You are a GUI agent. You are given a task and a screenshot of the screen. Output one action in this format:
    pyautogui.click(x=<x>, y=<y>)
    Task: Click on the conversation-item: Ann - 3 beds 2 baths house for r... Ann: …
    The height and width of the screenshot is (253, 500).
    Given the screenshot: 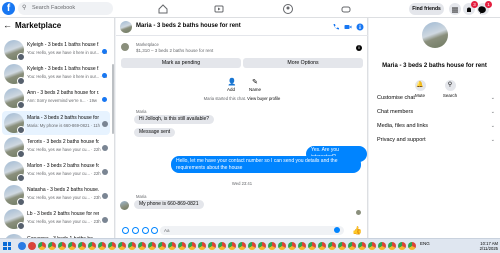 What is the action you would take?
    pyautogui.click(x=56, y=98)
    